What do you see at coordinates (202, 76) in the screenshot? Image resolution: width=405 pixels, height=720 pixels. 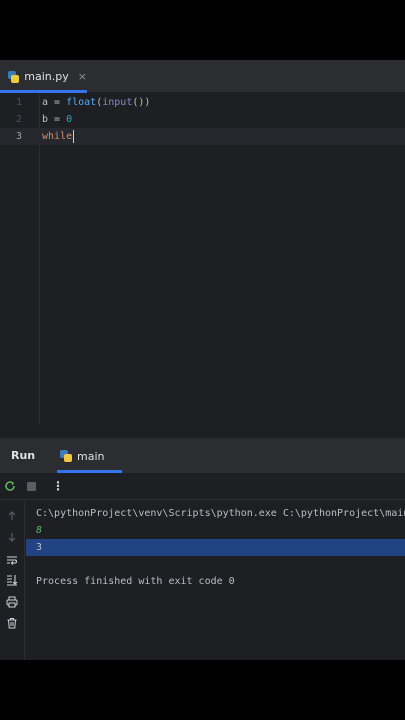 I see `editor-tab-bar: main.py ×` at bounding box center [202, 76].